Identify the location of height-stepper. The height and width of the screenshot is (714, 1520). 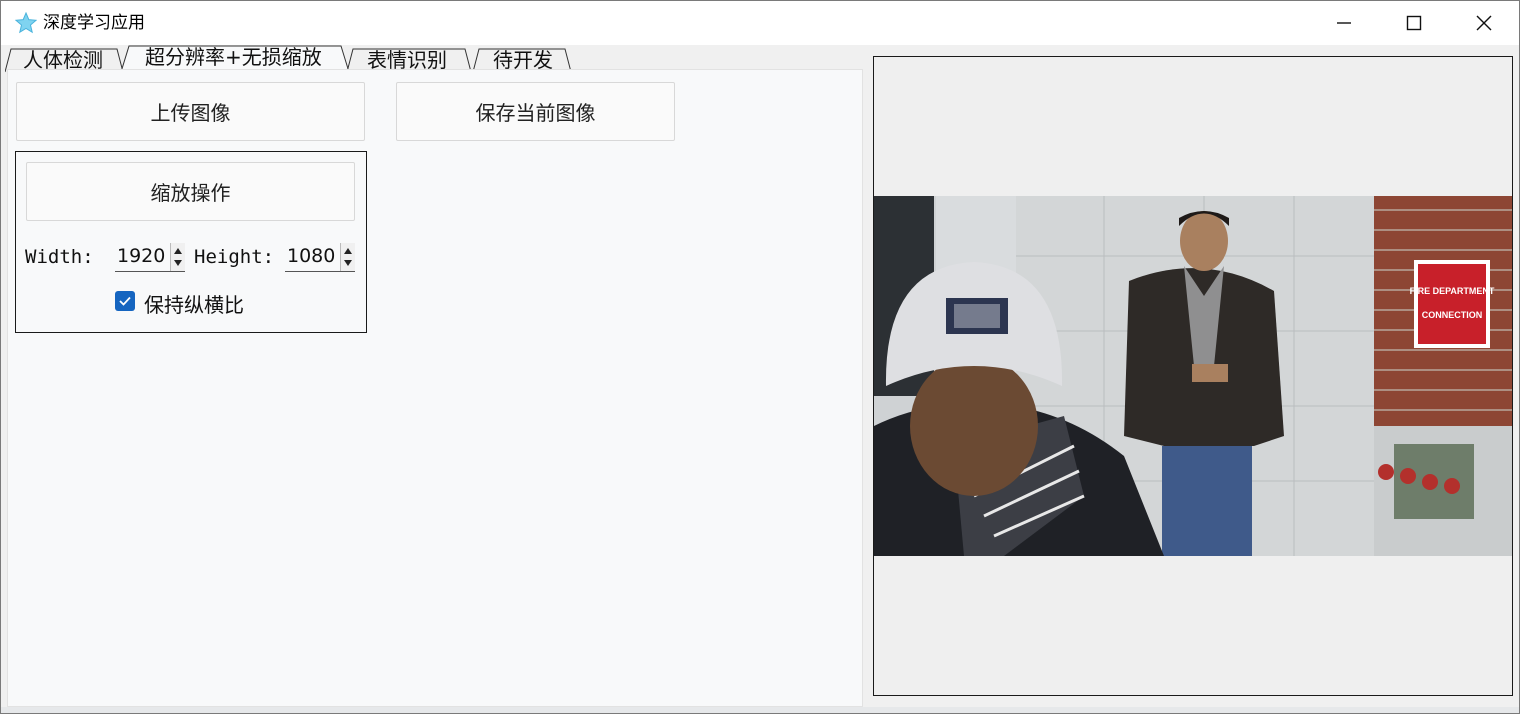
(347, 257).